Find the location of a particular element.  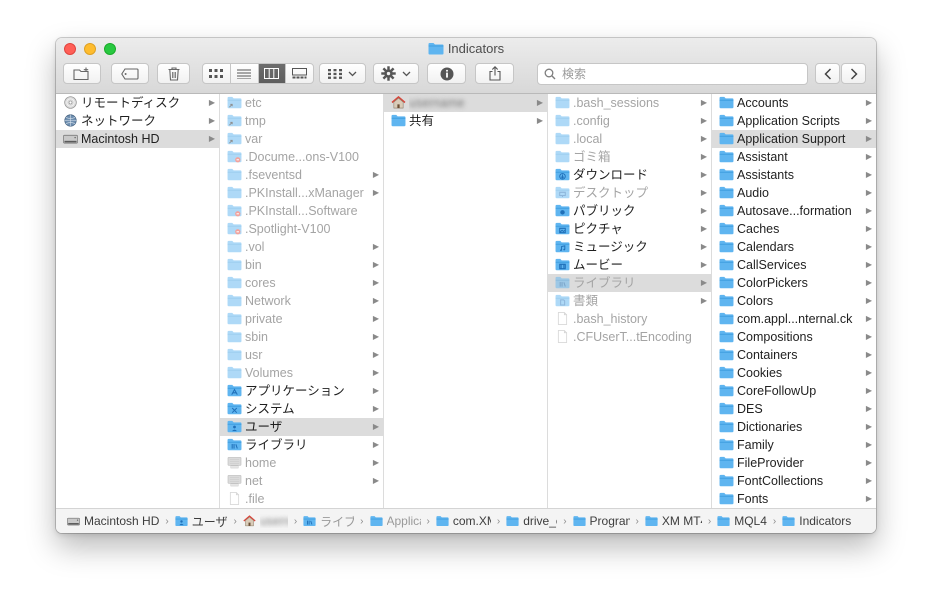

file-row: Volumes ▶ is located at coordinates (301, 373).